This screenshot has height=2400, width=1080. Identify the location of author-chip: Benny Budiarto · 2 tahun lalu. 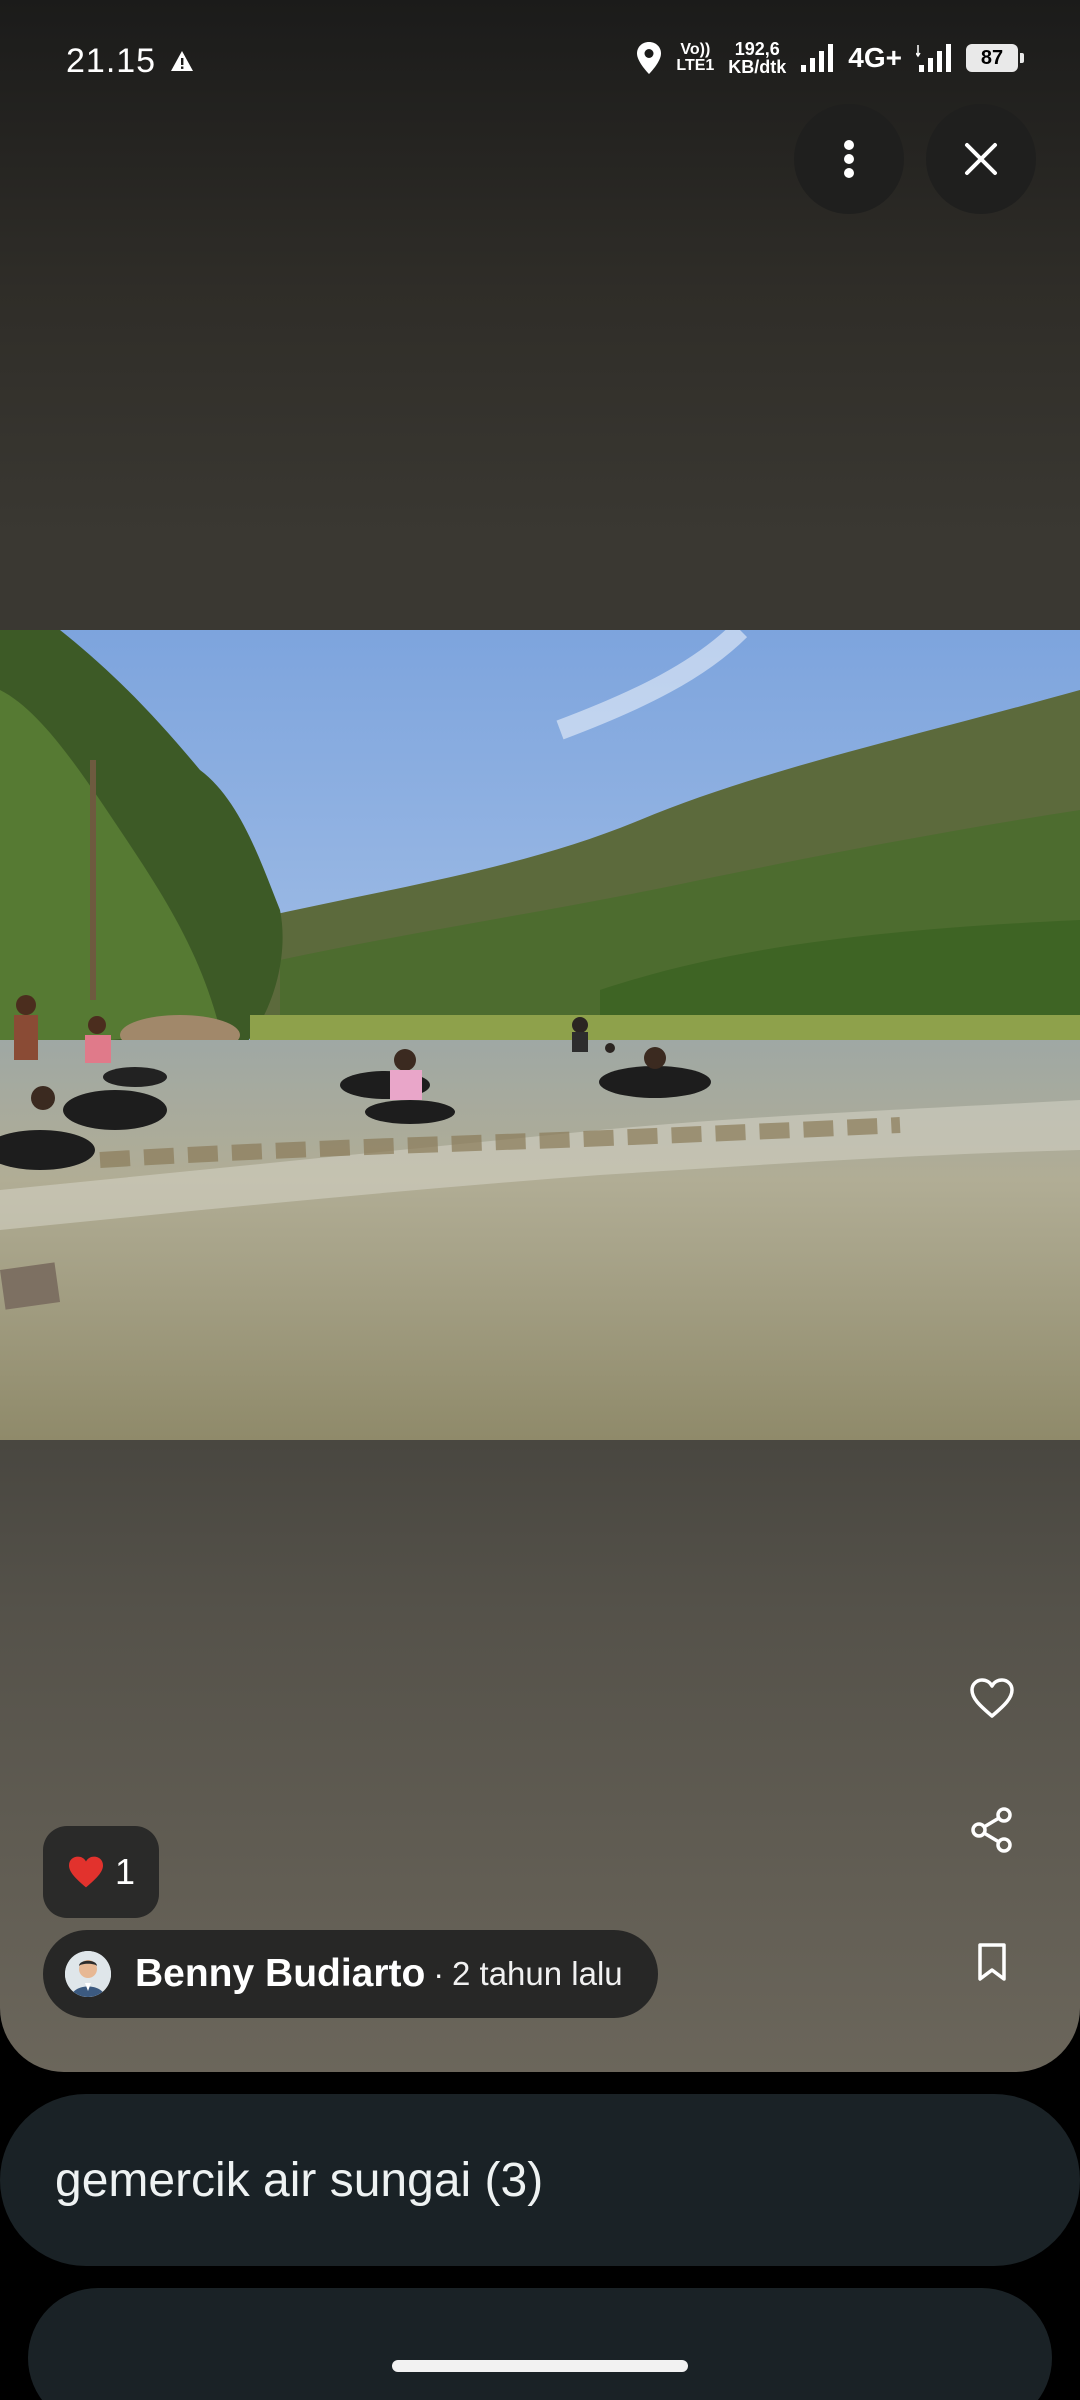
(350, 1974).